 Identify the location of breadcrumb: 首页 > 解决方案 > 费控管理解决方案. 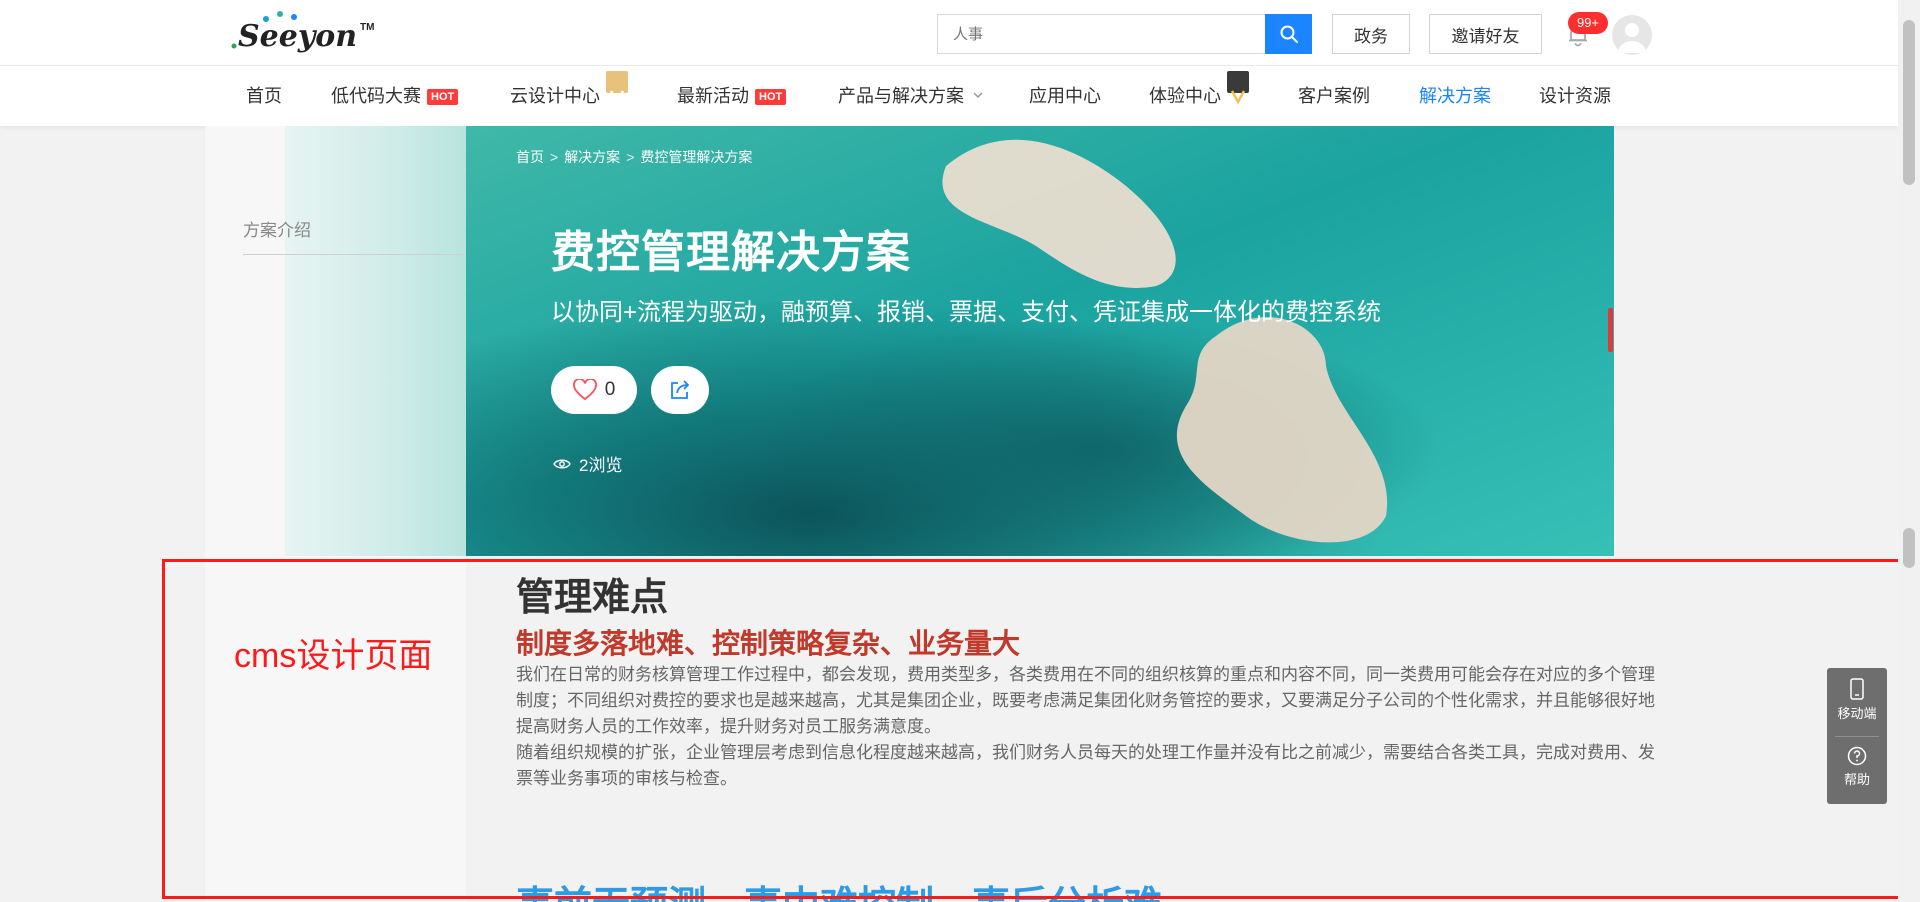
(634, 157).